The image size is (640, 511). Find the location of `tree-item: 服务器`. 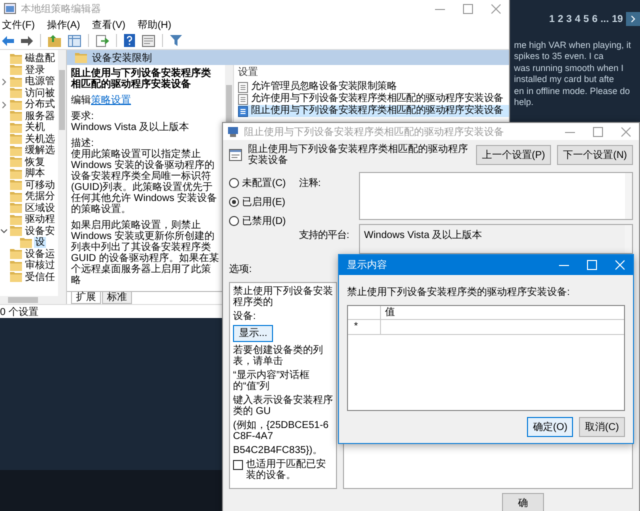

tree-item: 服务器 is located at coordinates (40, 116).